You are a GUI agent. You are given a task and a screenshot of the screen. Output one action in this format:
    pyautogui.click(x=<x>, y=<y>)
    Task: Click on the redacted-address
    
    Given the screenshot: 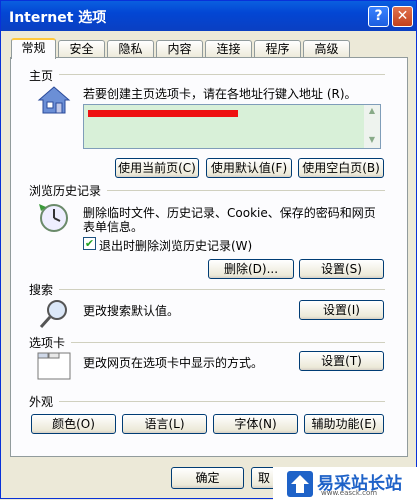 What is the action you would take?
    pyautogui.click(x=163, y=113)
    